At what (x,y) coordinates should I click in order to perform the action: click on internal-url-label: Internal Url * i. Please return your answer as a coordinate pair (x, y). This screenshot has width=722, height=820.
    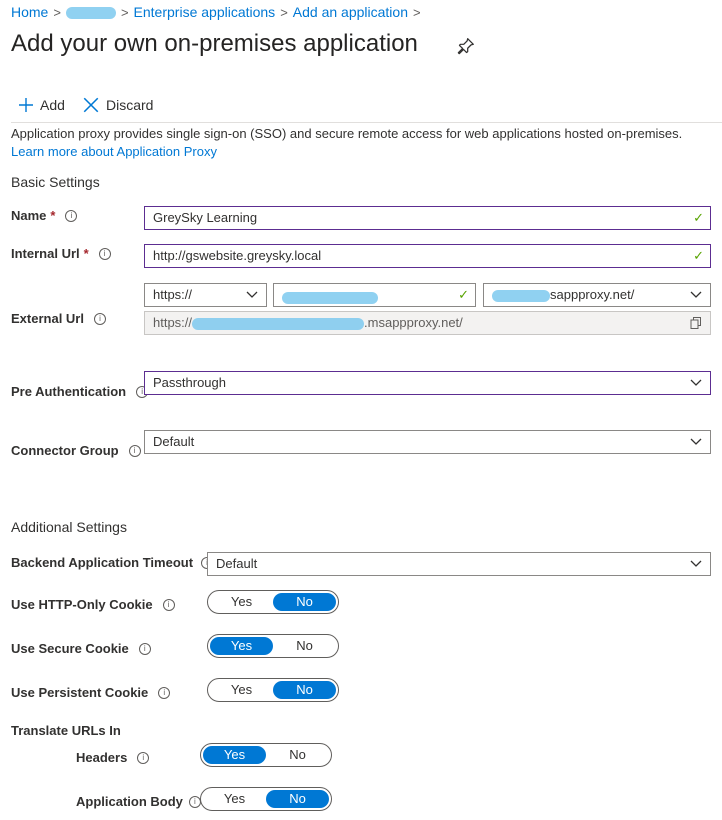
    Looking at the image, I should click on (61, 253).